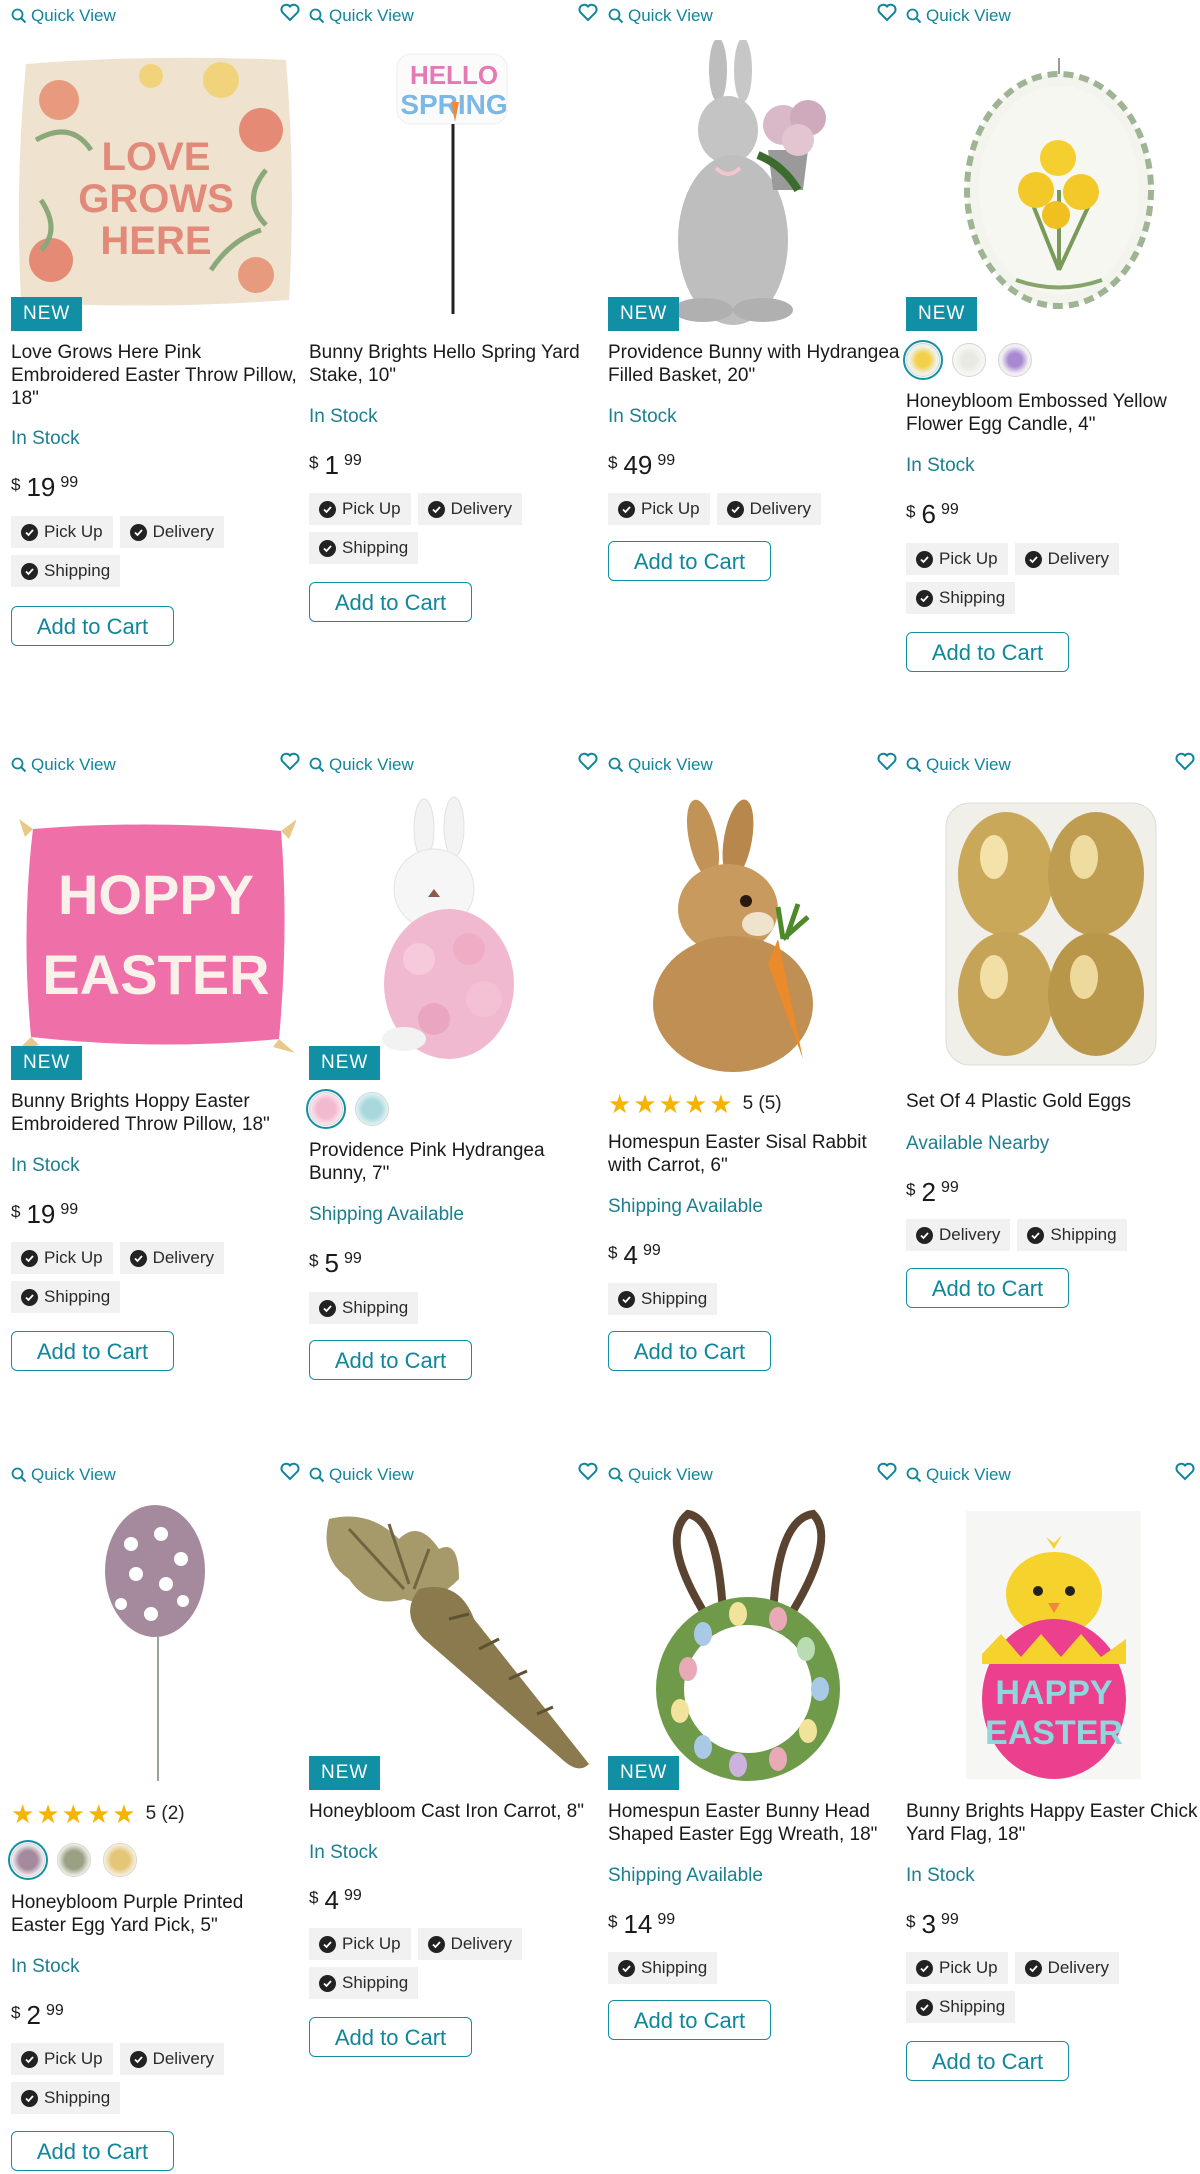 This screenshot has width=1200, height=2174. I want to click on price: $ 4 99, so click(634, 1255).